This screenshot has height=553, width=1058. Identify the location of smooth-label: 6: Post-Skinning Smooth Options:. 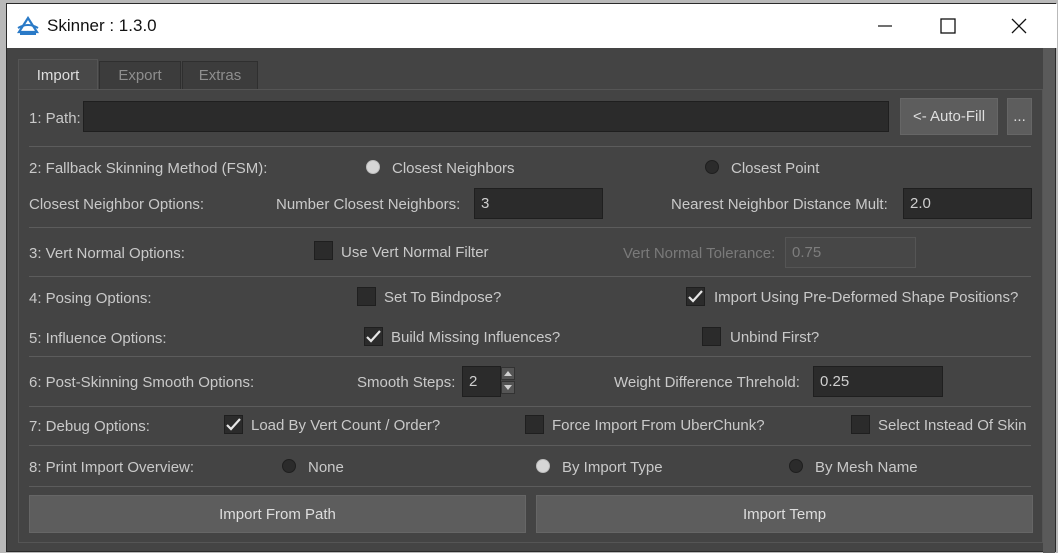
(142, 382).